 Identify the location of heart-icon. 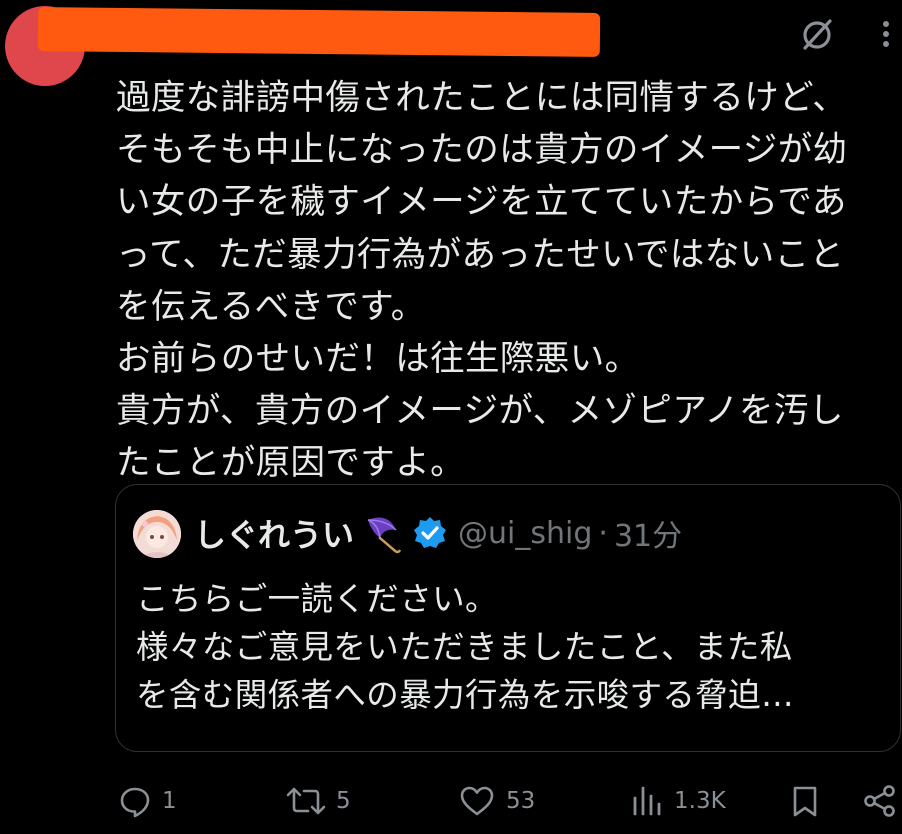
(477, 801).